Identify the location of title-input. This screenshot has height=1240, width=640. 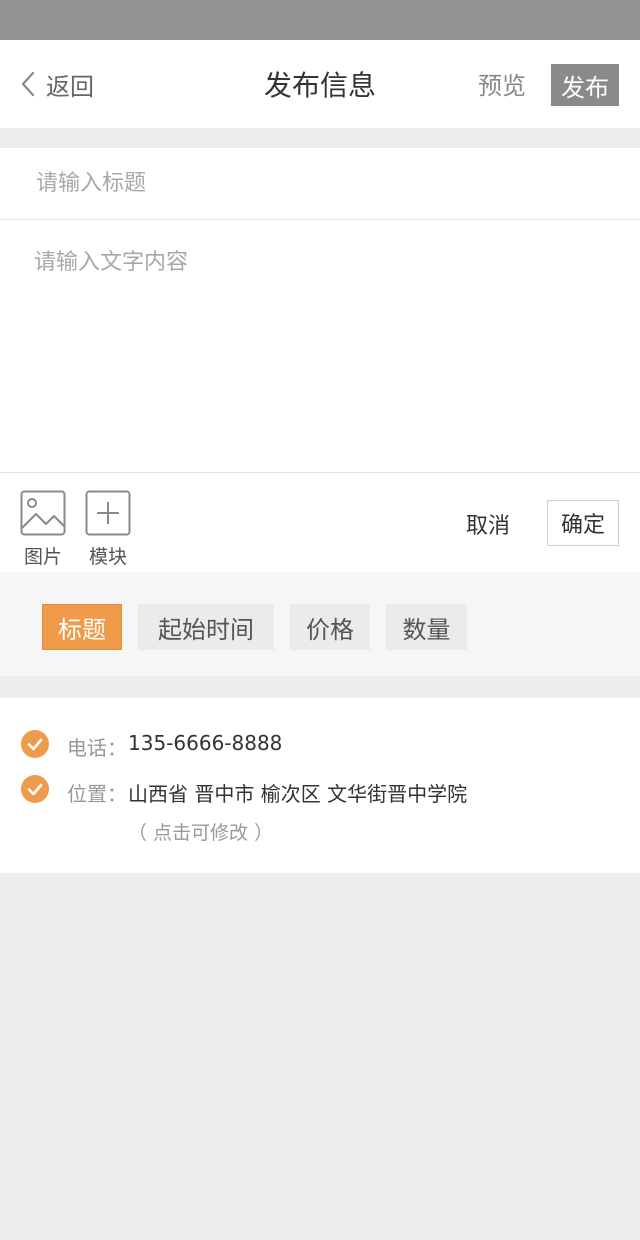
(320, 184).